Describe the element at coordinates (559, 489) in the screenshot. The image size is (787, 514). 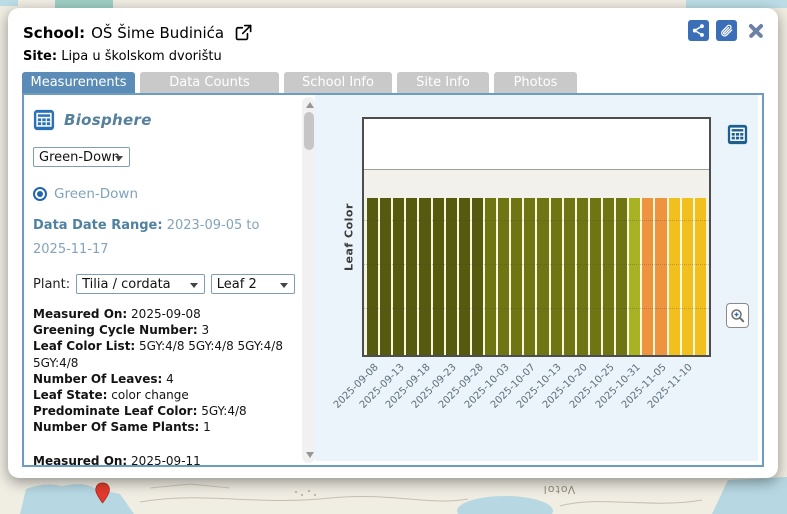
I see `map-place-label: Votol` at that location.